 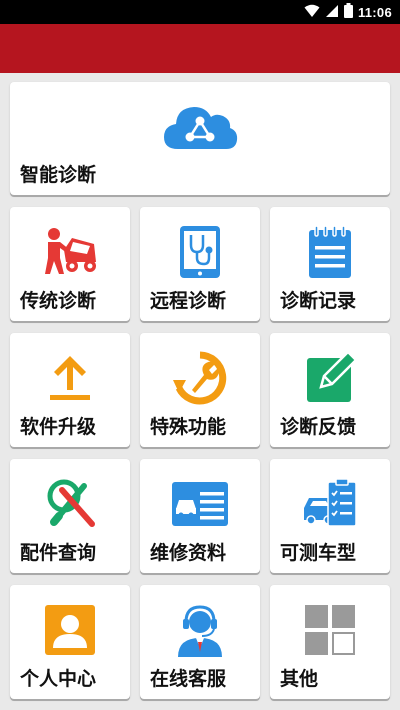 What do you see at coordinates (299, 679) in the screenshot?
I see `other-label: 其他` at bounding box center [299, 679].